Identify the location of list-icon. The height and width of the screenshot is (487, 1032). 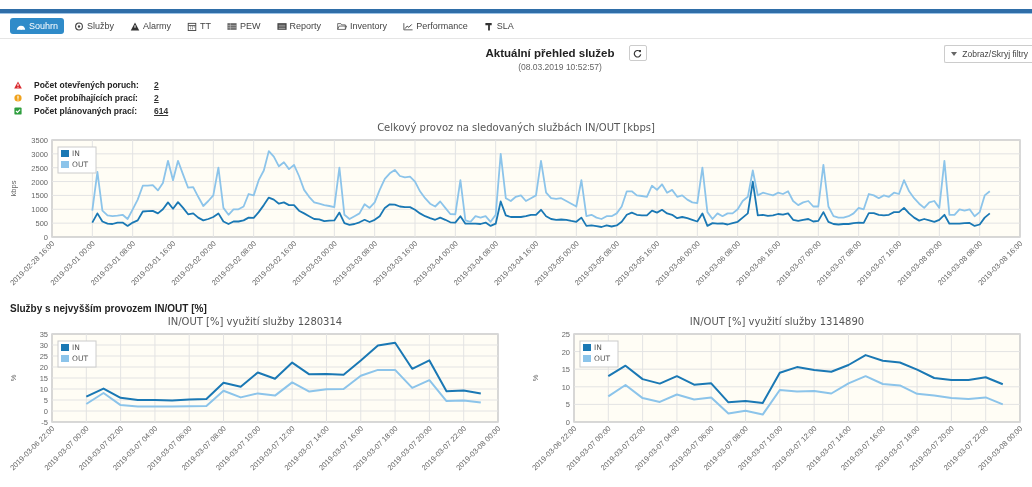
(281, 26).